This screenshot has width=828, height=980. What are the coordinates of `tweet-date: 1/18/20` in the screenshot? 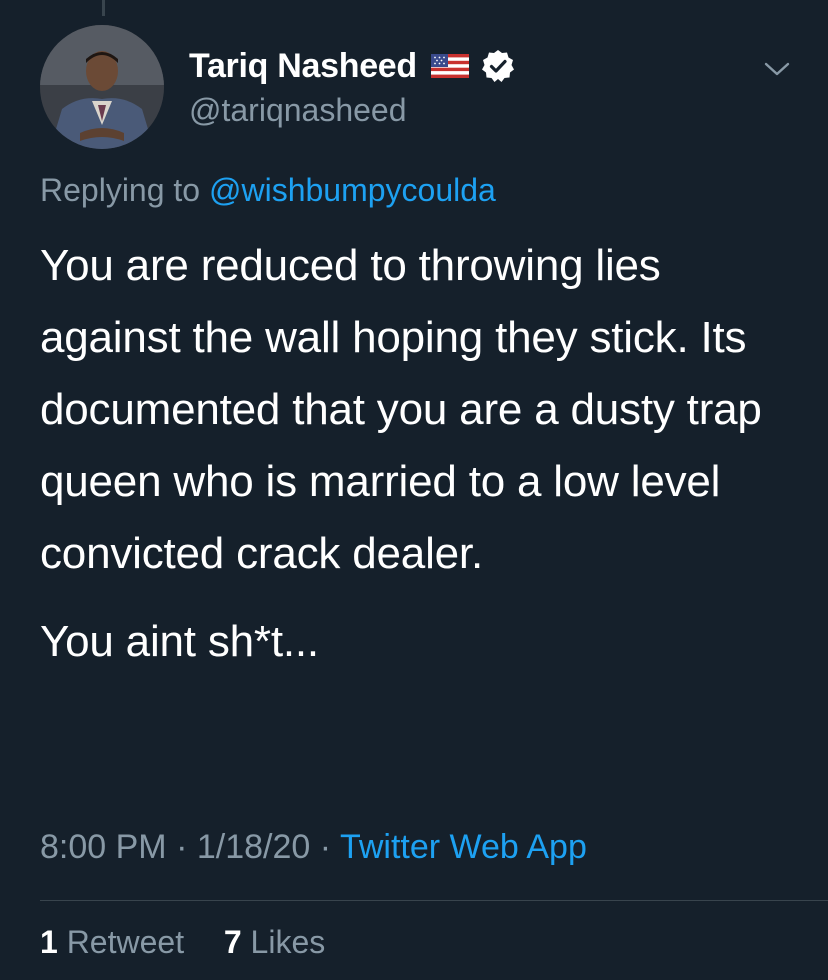 It's located at (253, 847).